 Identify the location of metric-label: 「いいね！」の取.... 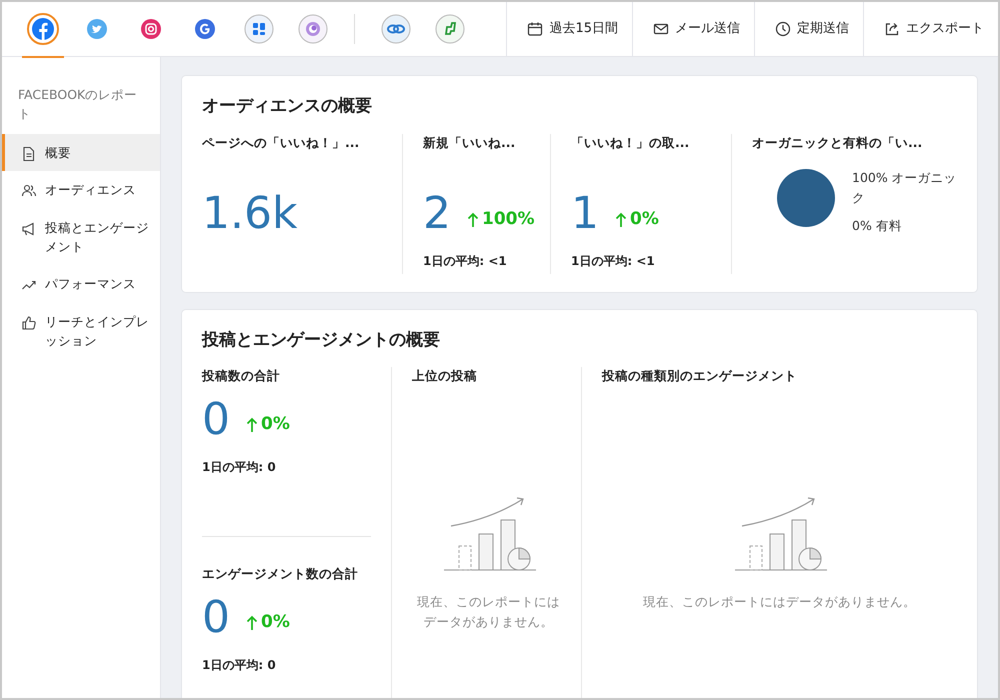
(630, 143).